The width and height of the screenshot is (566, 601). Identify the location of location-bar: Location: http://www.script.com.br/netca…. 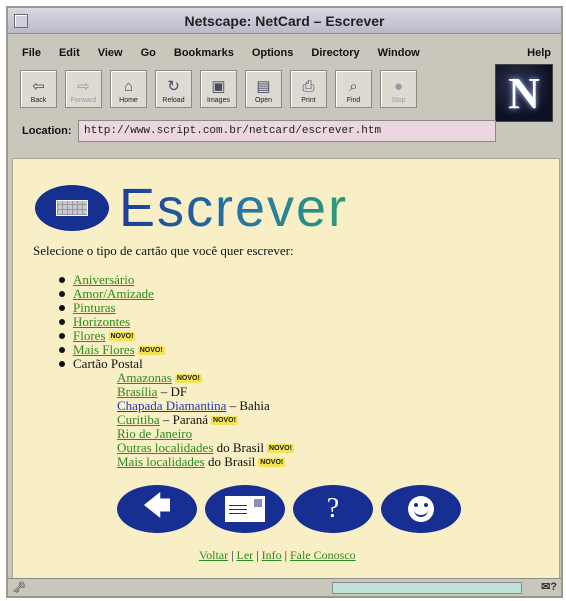
(259, 131).